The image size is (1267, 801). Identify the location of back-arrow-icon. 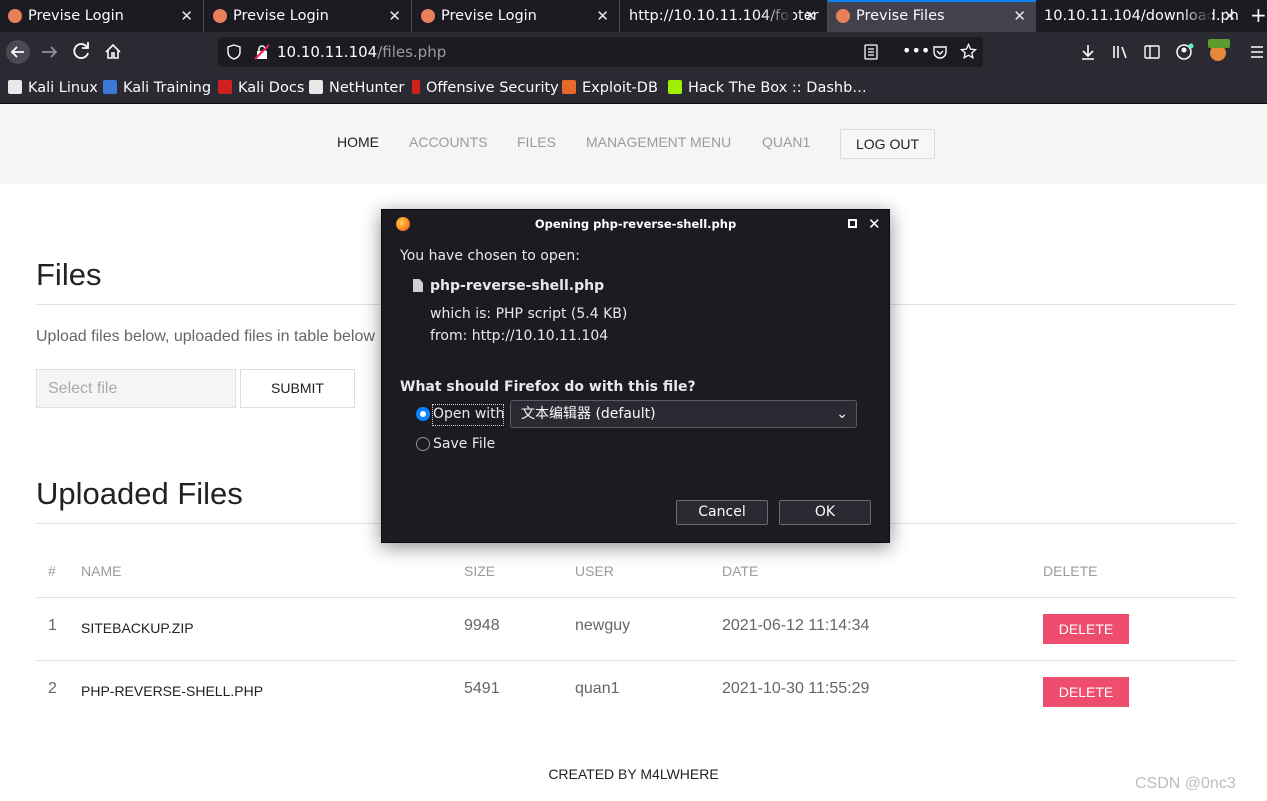
(18, 52).